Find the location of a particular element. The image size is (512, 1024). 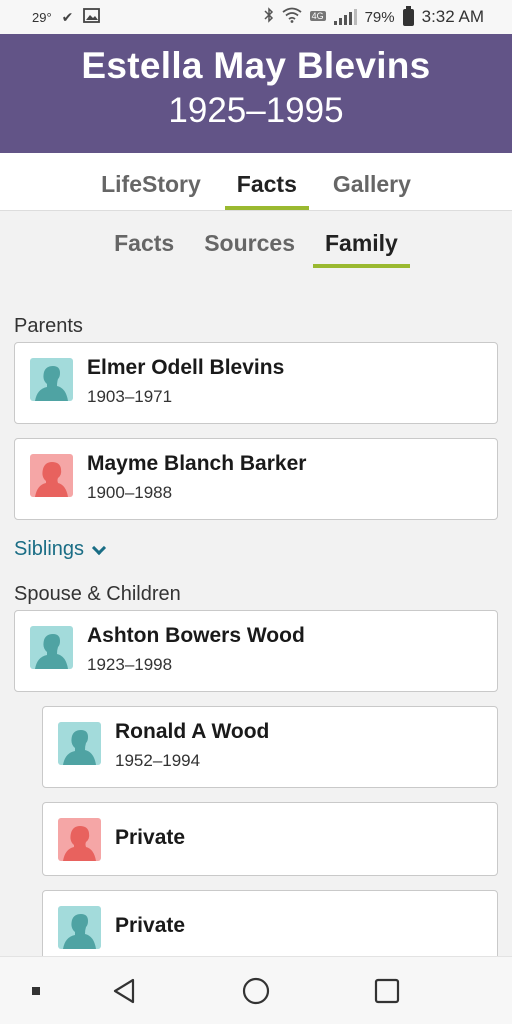

person-dates: 1952–1994 is located at coordinates (158, 760).